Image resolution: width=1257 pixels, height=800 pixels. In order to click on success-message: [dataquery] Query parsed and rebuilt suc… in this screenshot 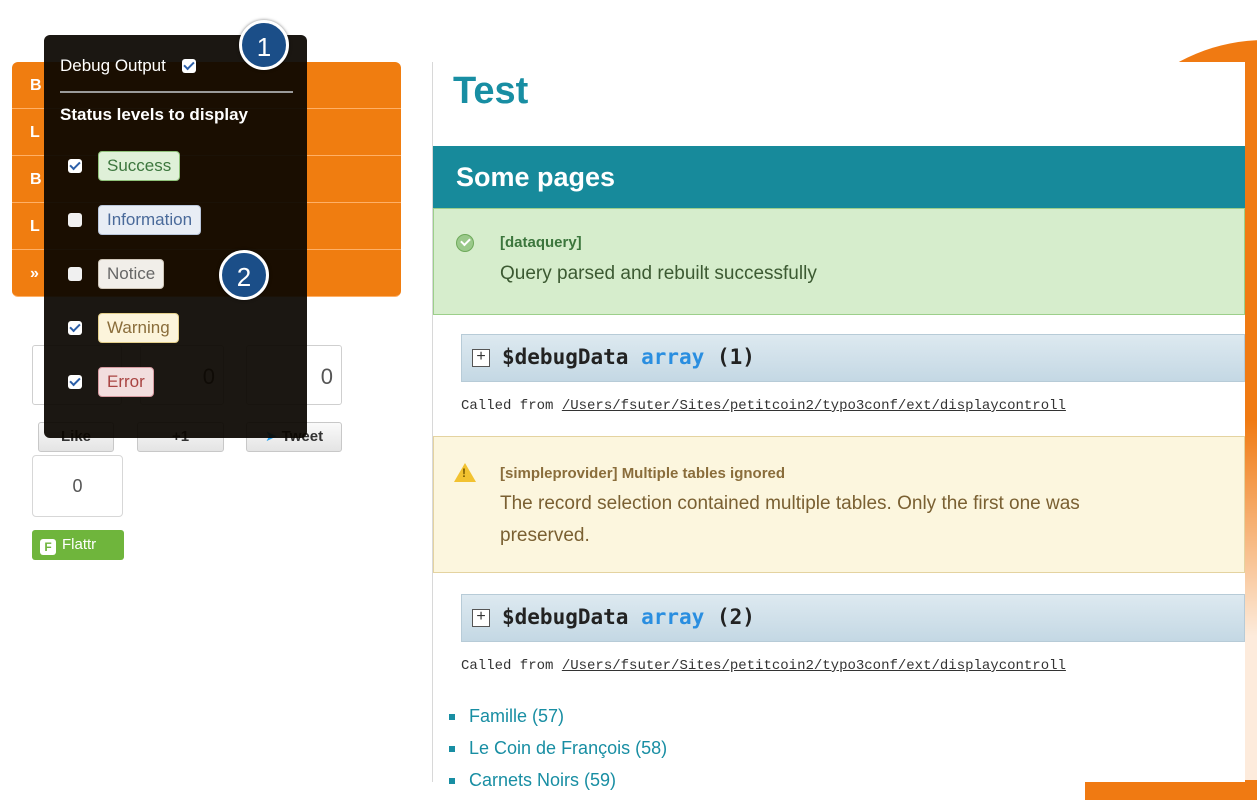, I will do `click(839, 261)`.